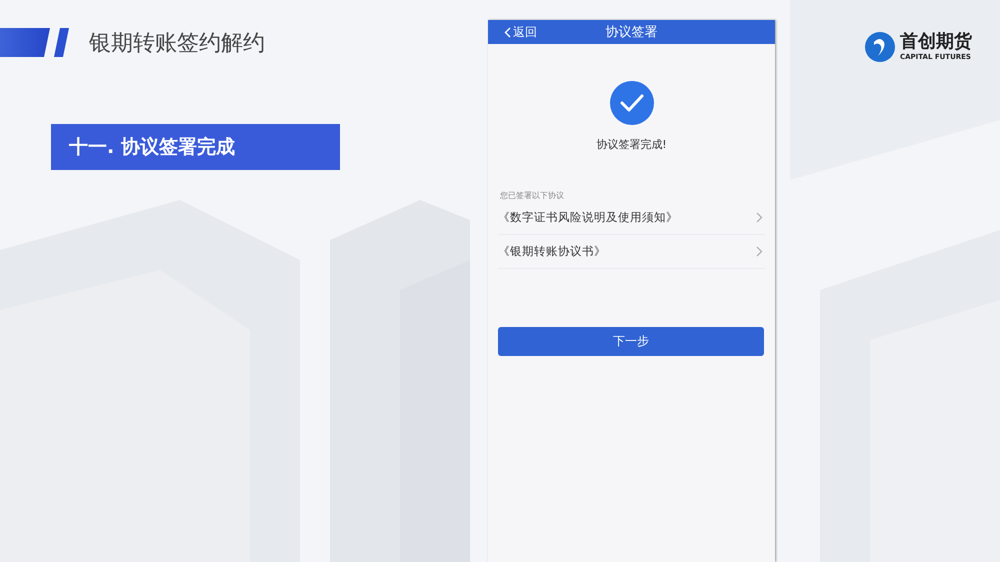 The width and height of the screenshot is (1000, 562). Describe the element at coordinates (195, 147) in the screenshot. I see `section-heading: 十一. 协议签署完成` at that location.